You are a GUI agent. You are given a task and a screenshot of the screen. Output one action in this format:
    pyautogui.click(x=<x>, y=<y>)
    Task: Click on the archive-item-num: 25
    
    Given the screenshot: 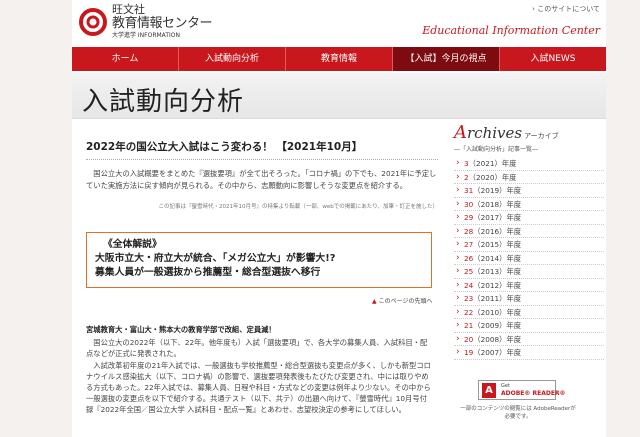 What is the action you would take?
    pyautogui.click(x=469, y=271)
    